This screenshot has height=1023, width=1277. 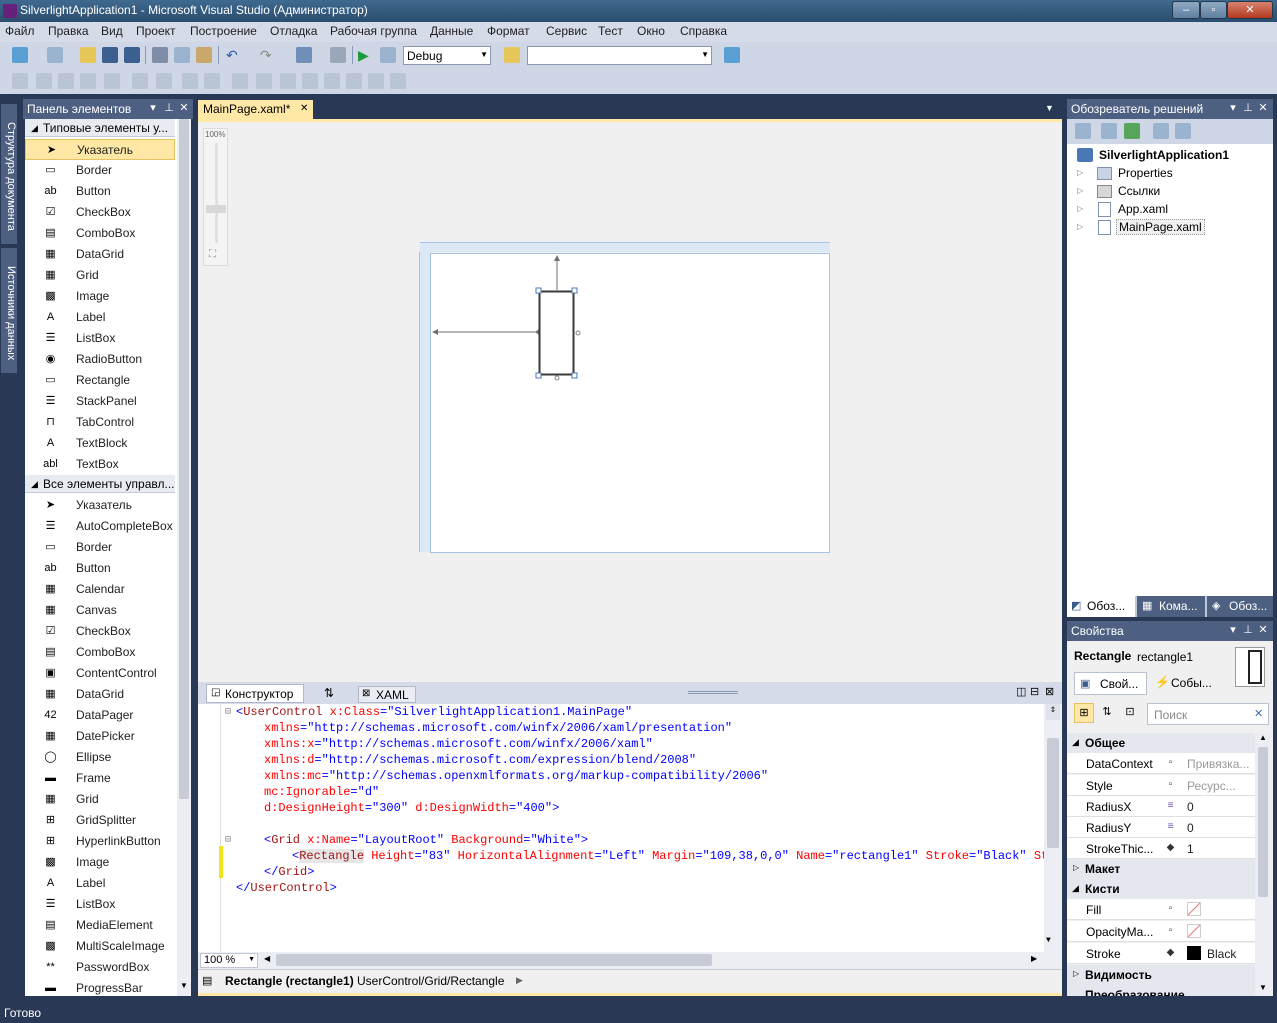 What do you see at coordinates (100, 401) in the screenshot?
I see `toolbox-item: ☰ StackPanel` at bounding box center [100, 401].